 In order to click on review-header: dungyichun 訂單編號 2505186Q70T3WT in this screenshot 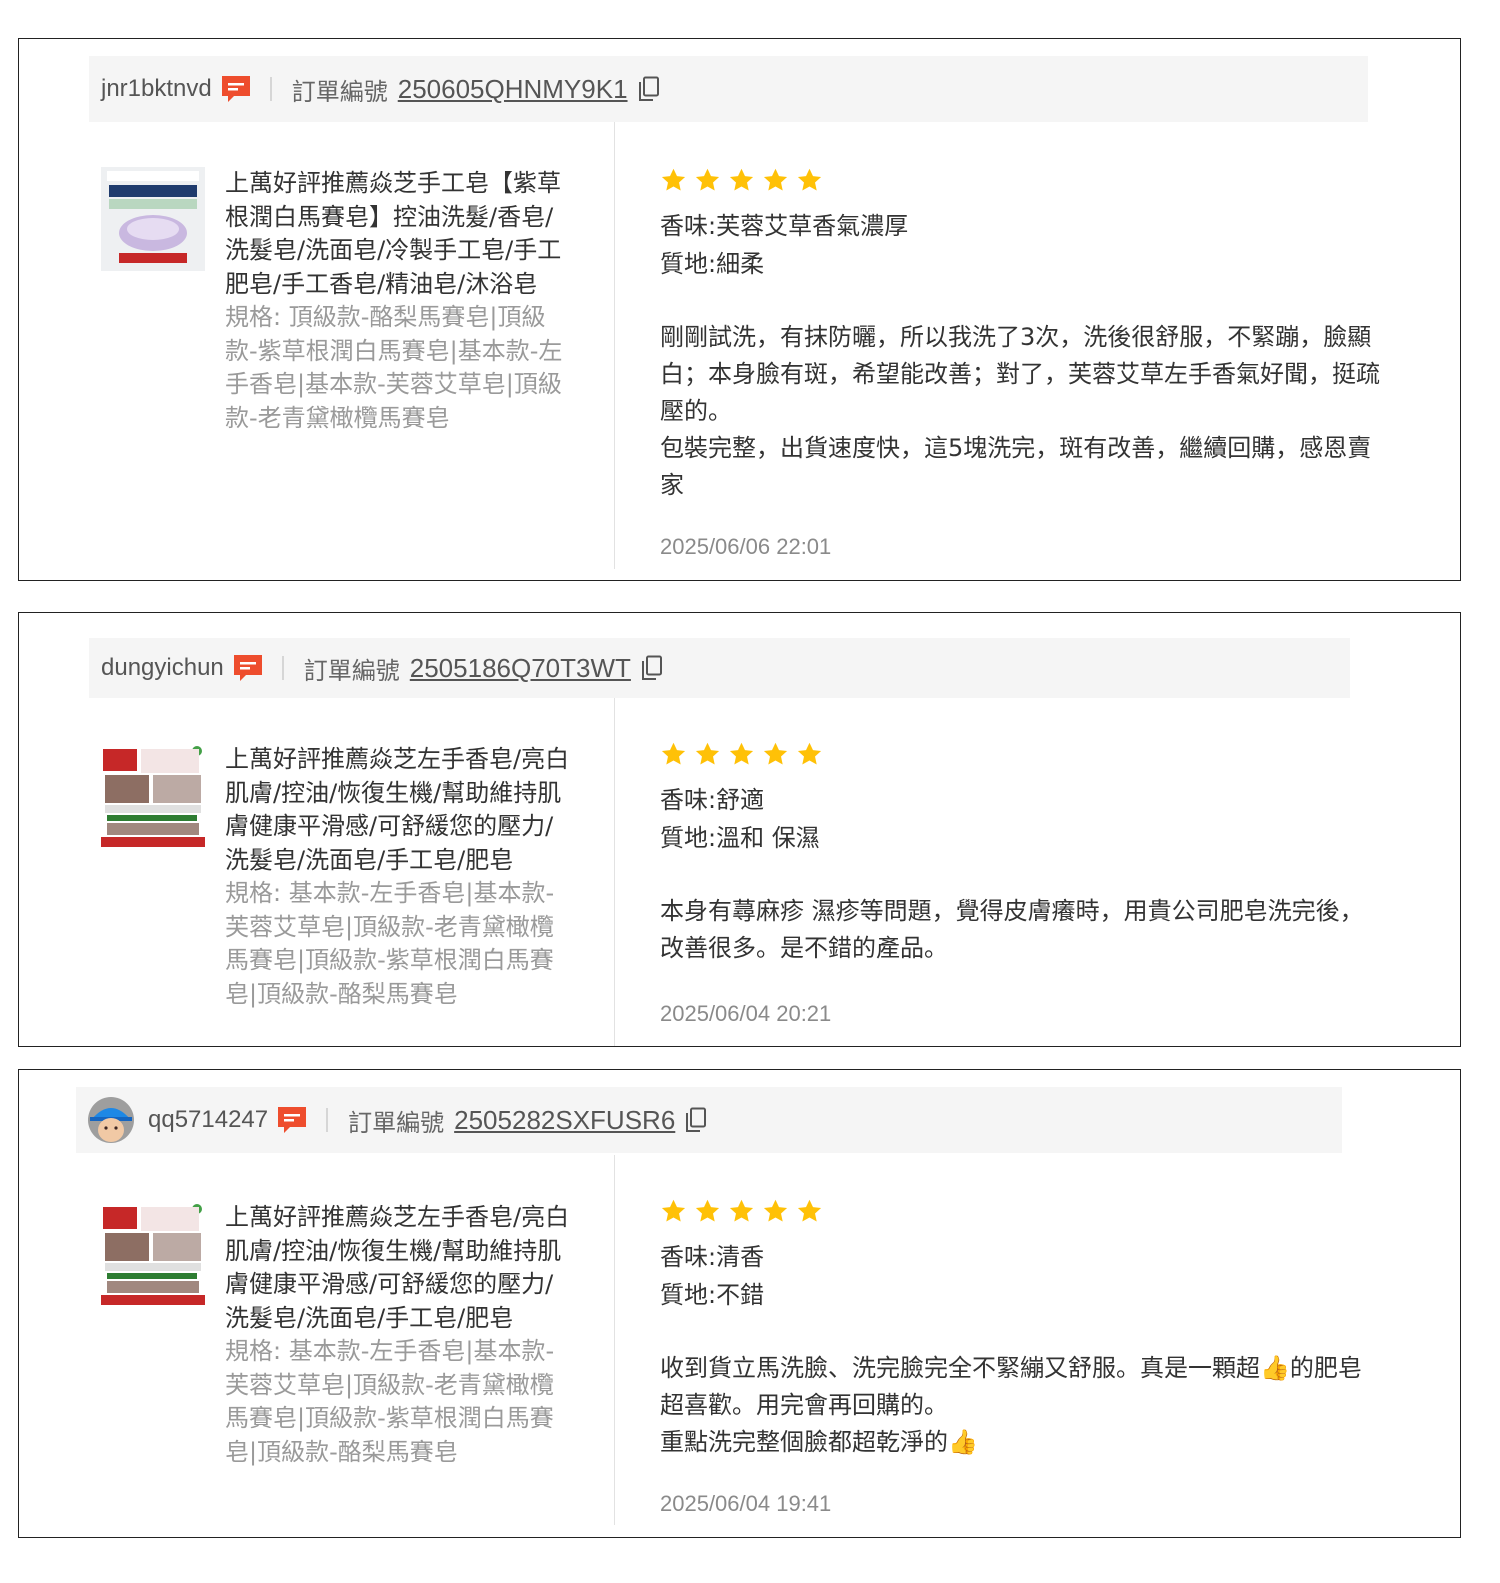, I will do `click(719, 668)`.